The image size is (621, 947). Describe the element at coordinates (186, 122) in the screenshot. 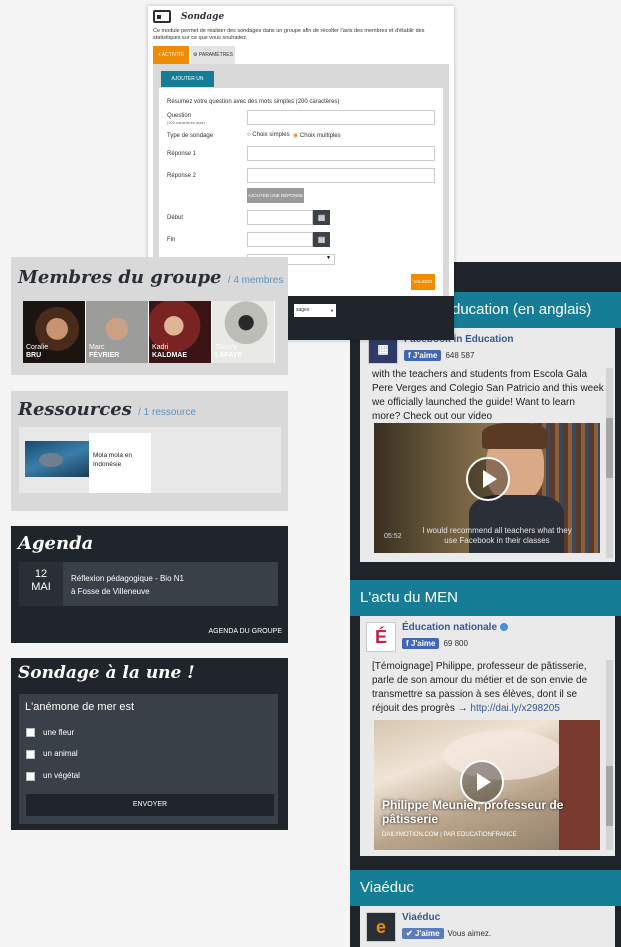

I see `question-sub: (200 caractères max)` at that location.